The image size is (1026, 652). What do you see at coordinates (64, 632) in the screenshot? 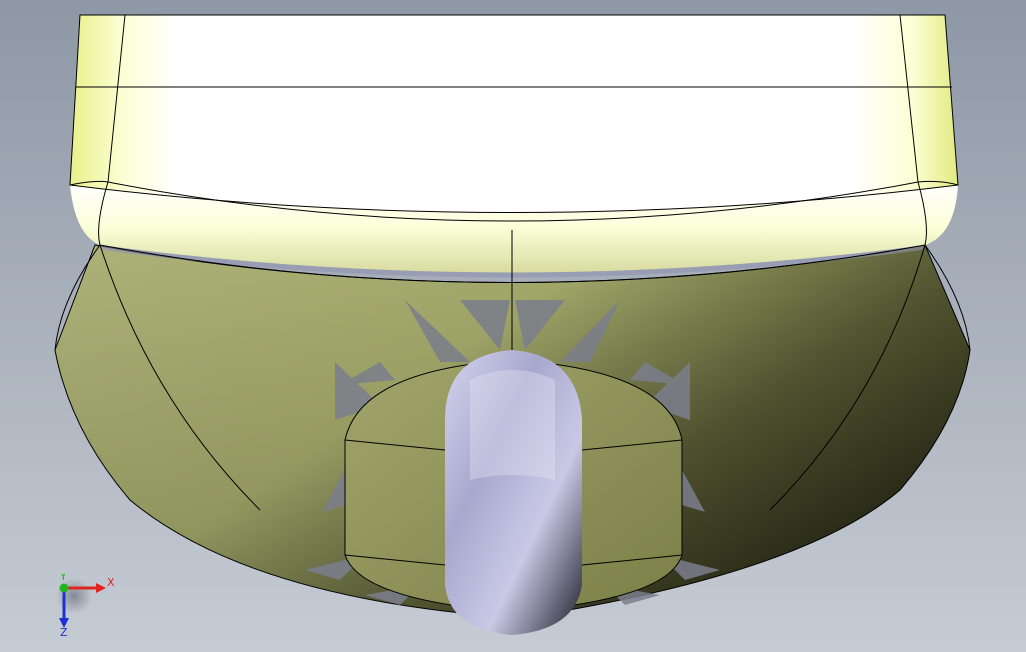
I see `z-axis-label: Z` at bounding box center [64, 632].